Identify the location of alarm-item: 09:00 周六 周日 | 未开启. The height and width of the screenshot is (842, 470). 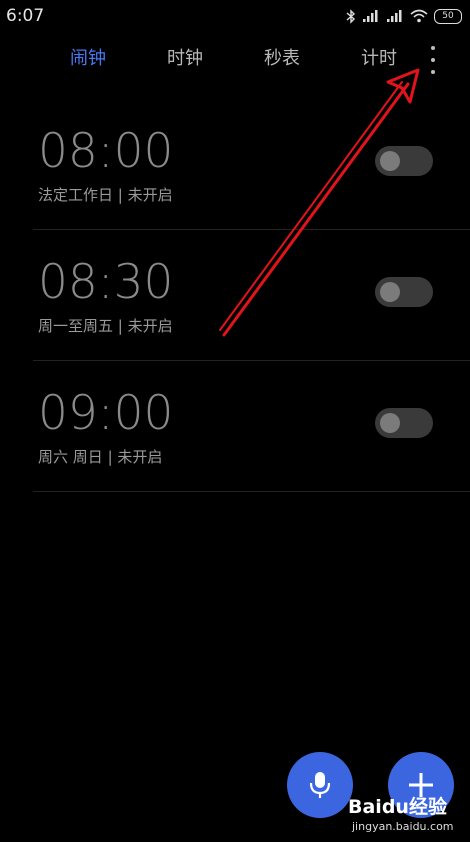
(251, 451).